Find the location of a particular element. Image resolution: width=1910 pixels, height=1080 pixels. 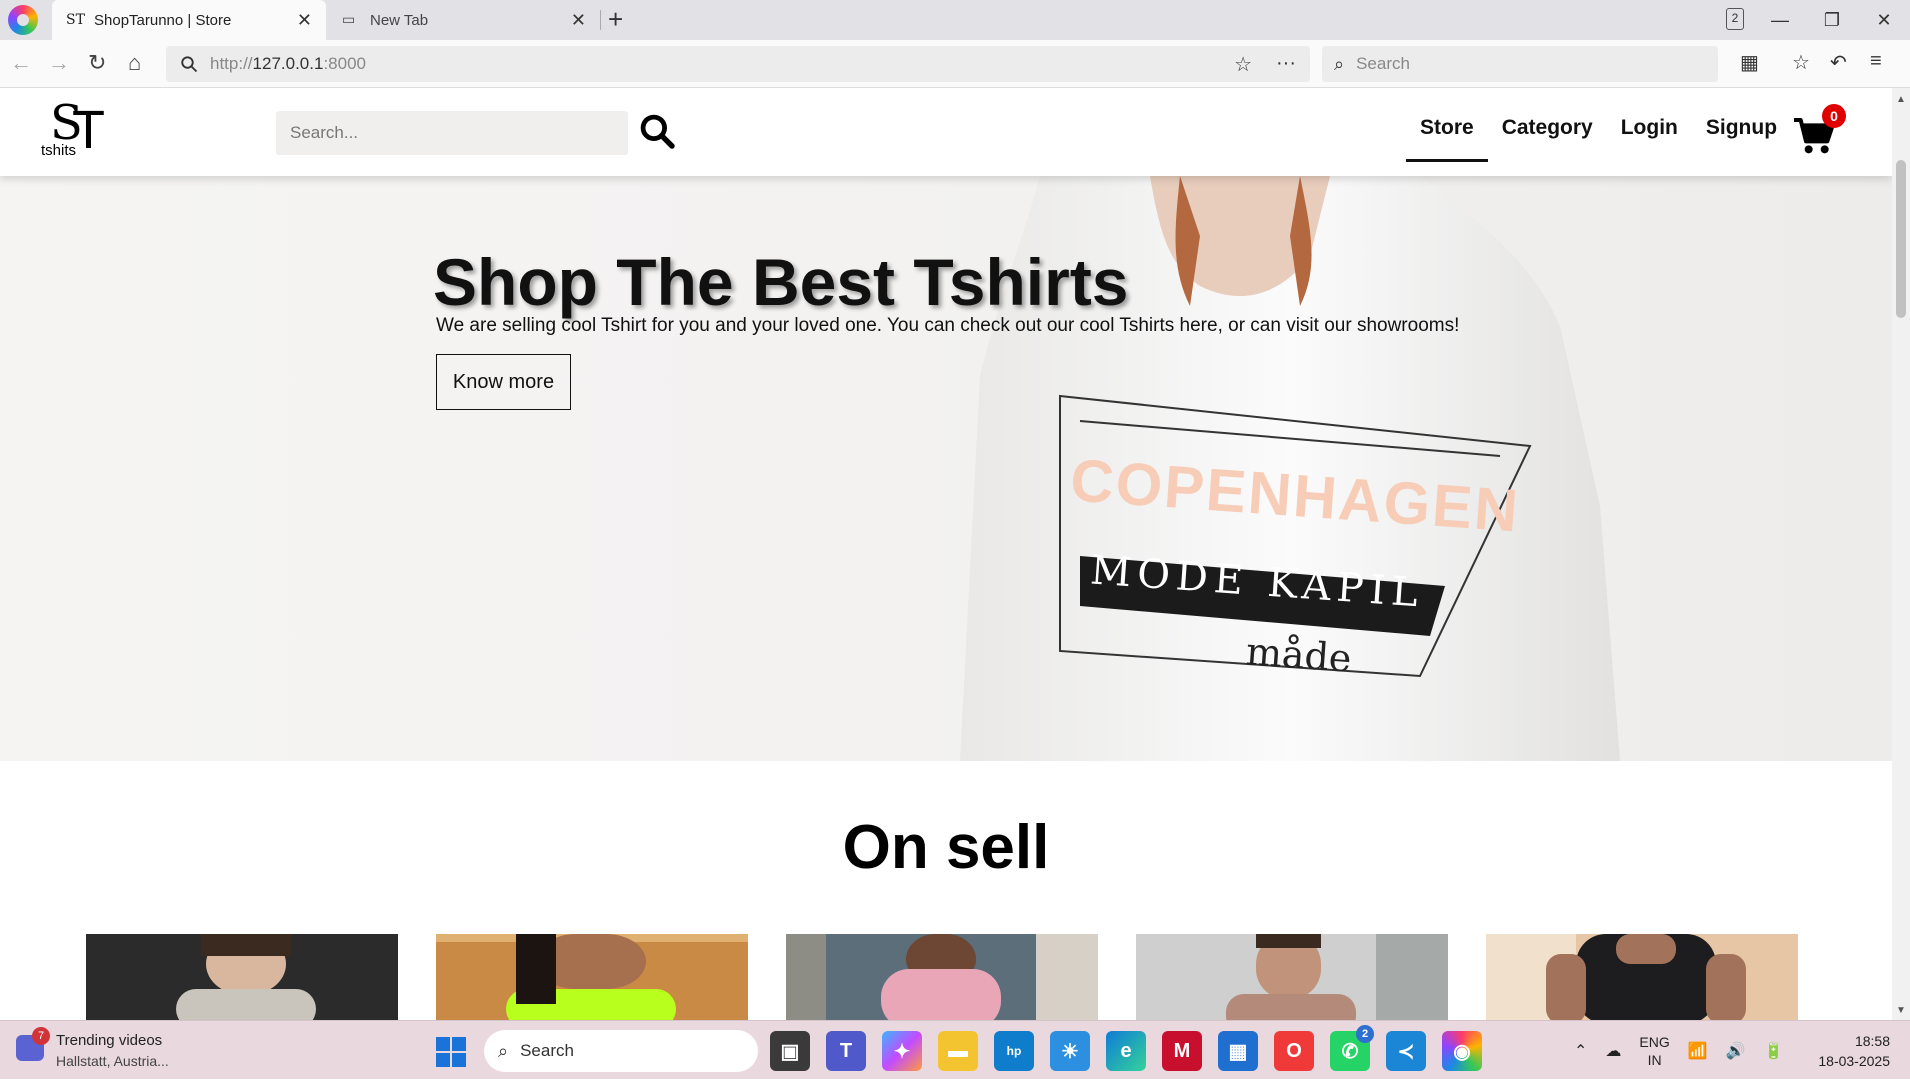

restore-icon: ❐ is located at coordinates (1832, 20).